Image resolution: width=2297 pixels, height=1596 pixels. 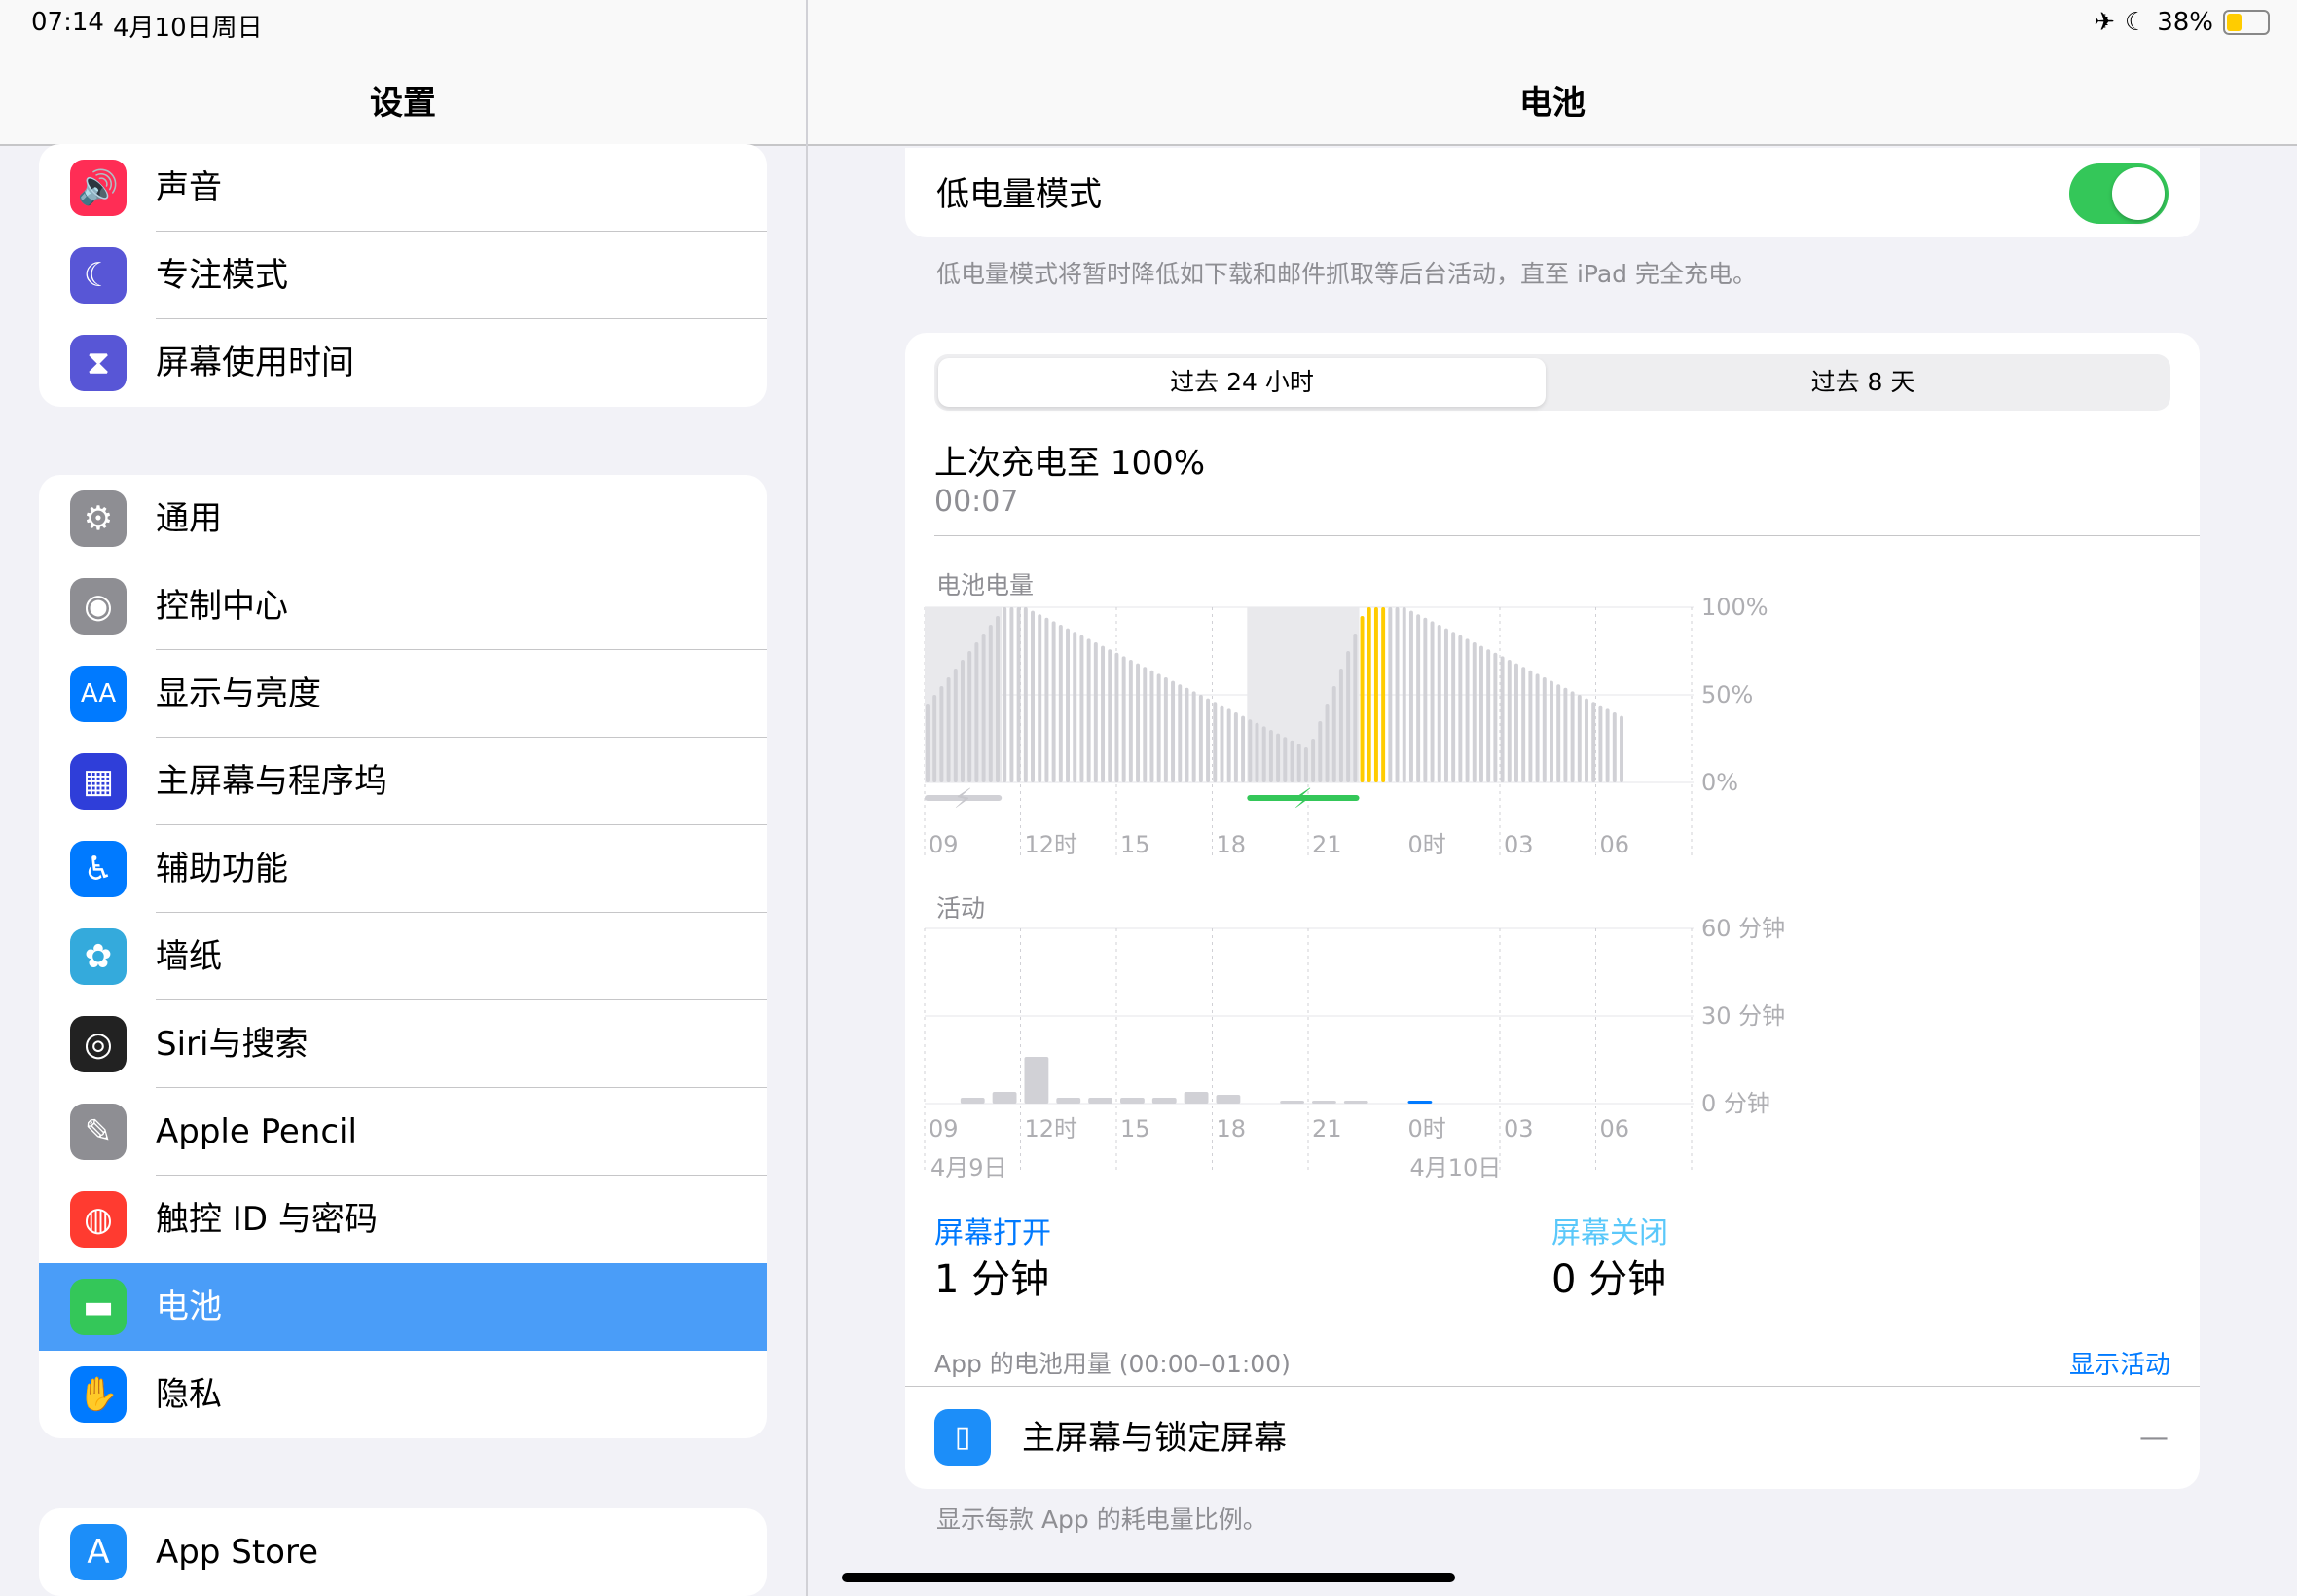 What do you see at coordinates (238, 694) in the screenshot?
I see `sidebar-item-label: 显示与亮度` at bounding box center [238, 694].